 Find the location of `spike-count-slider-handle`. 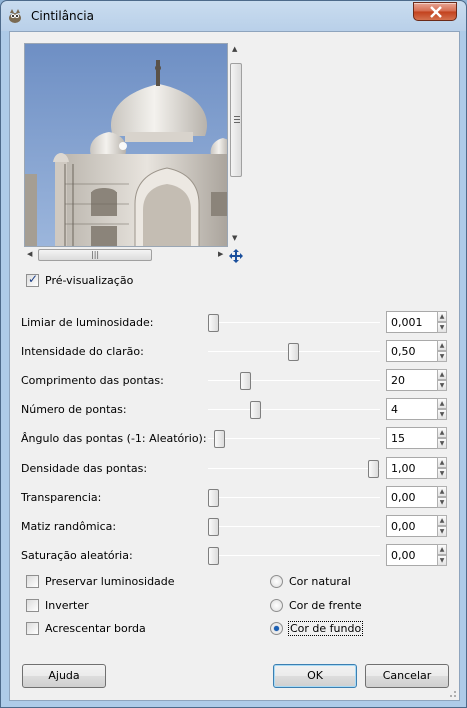

spike-count-slider-handle is located at coordinates (255, 410).